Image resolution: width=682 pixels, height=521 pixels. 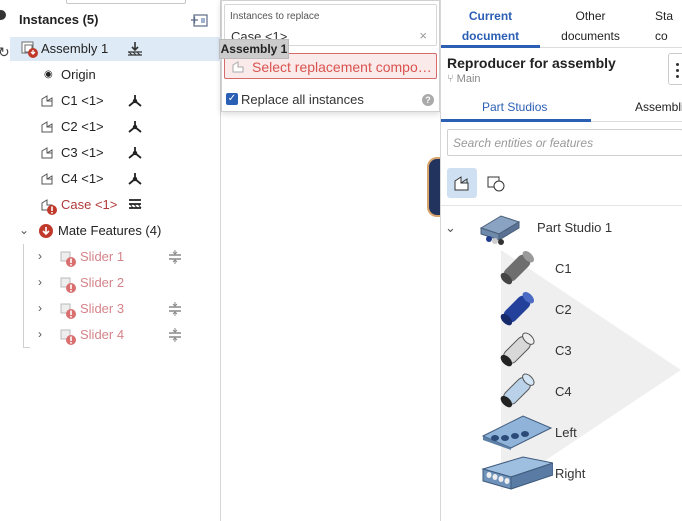 I want to click on origin-icon: ◉, so click(x=48, y=74).